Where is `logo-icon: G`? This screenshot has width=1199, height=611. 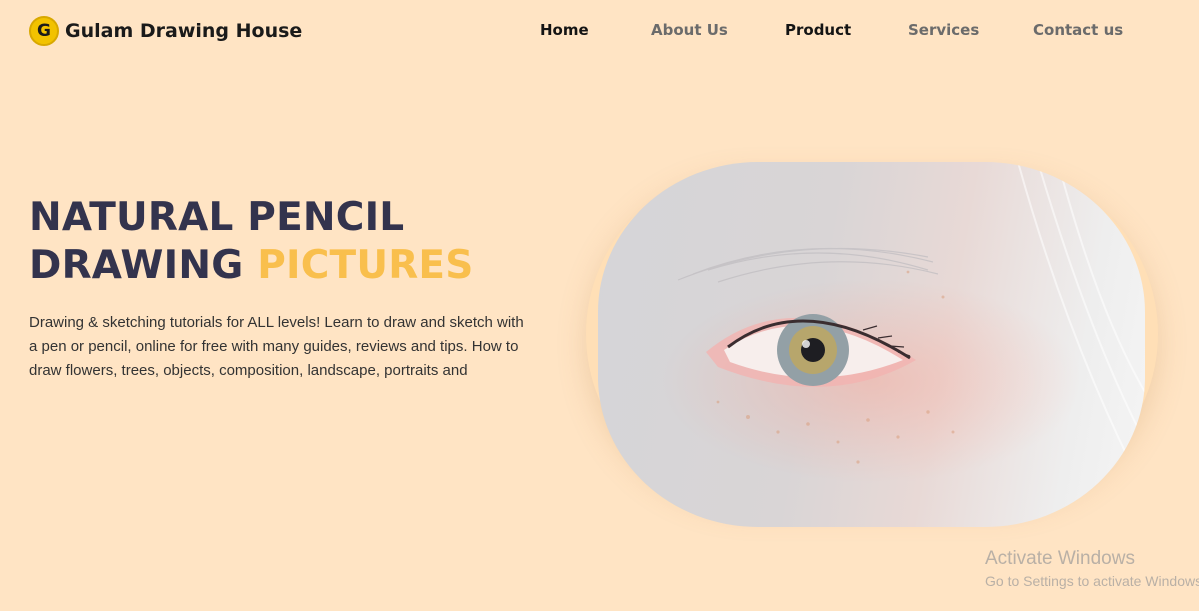 logo-icon: G is located at coordinates (44, 31).